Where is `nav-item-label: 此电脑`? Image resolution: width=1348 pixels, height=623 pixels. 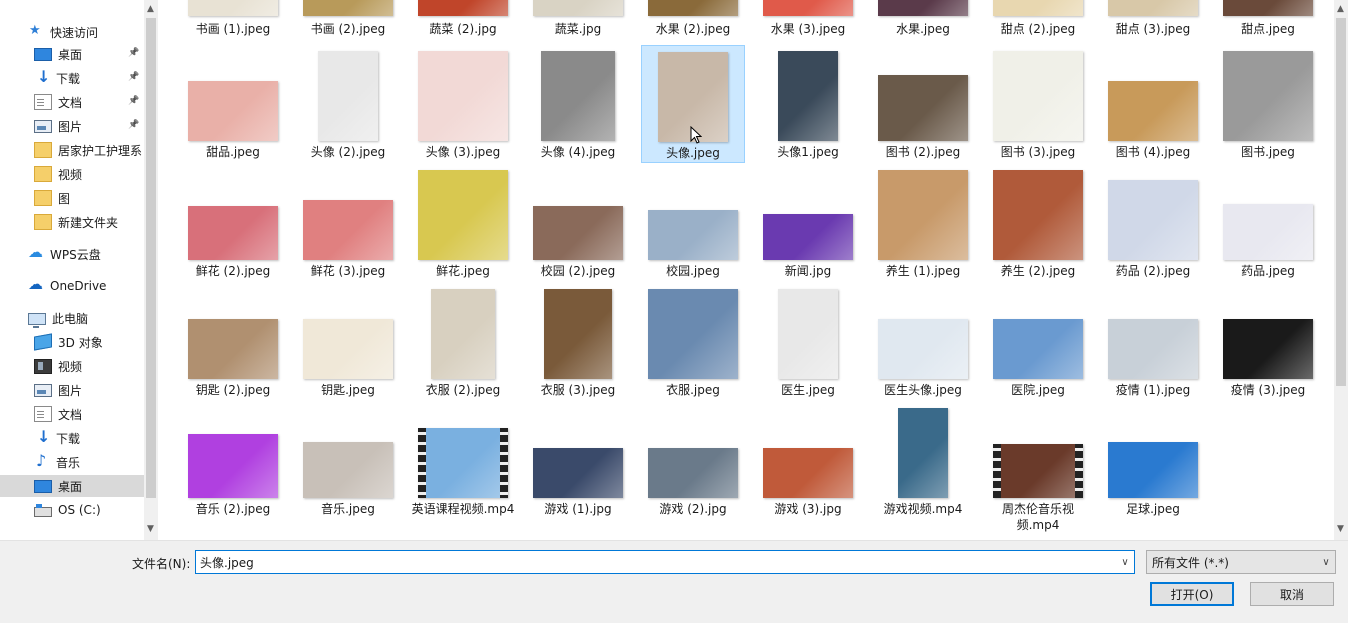 nav-item-label: 此电脑 is located at coordinates (70, 318).